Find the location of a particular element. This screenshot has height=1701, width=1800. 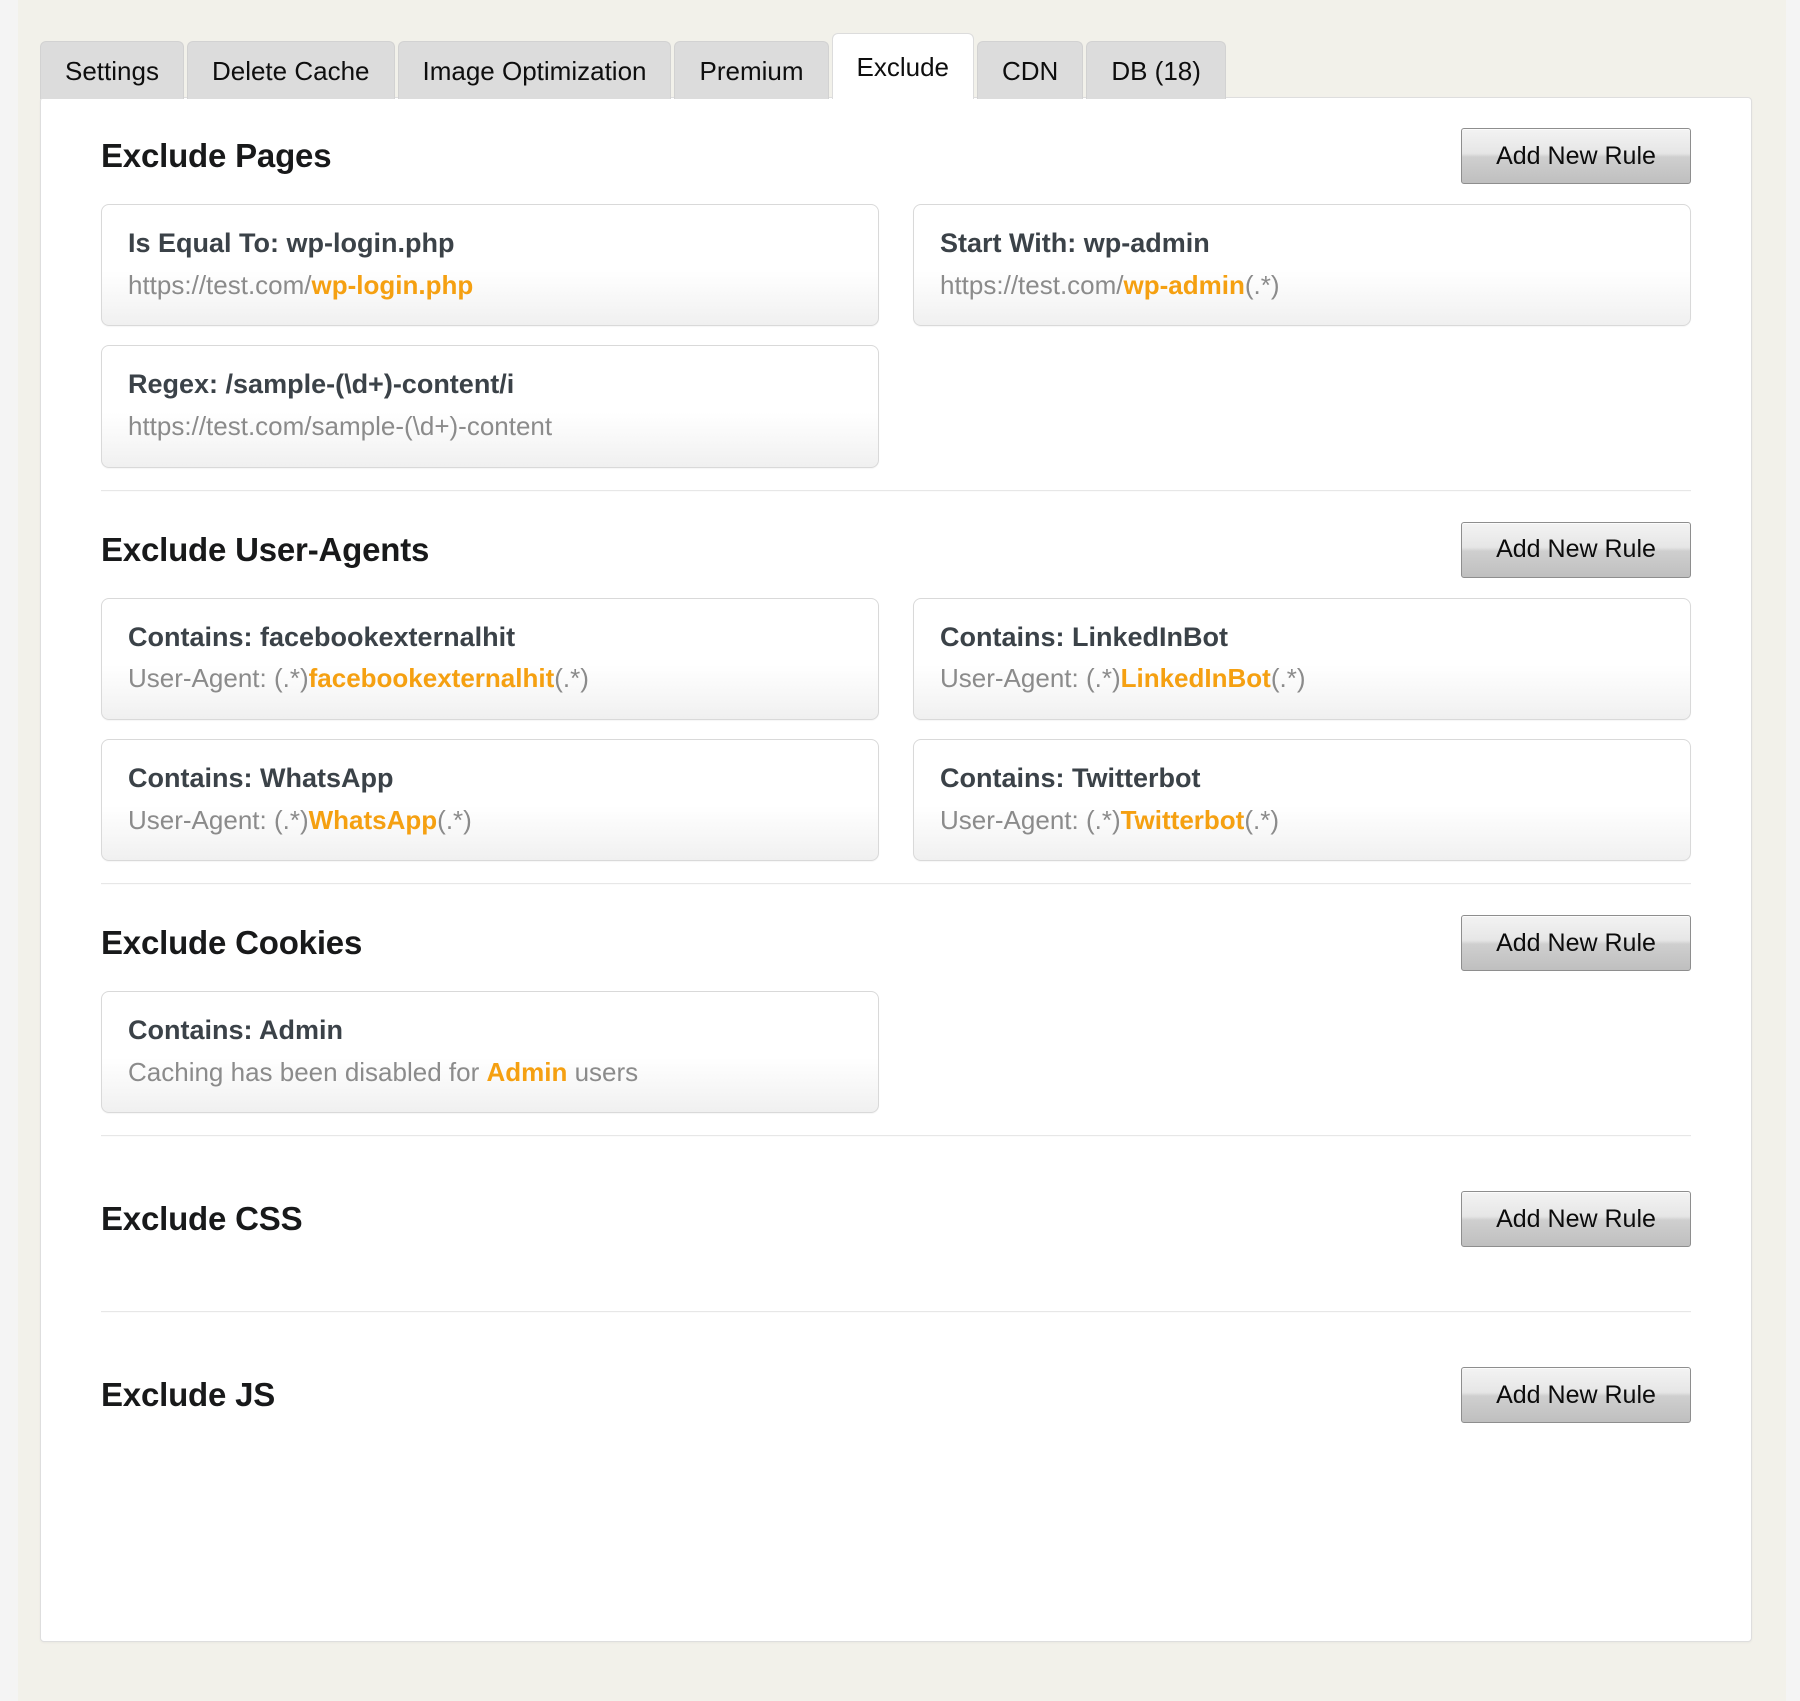

tab-settings: Settings is located at coordinates (112, 70).